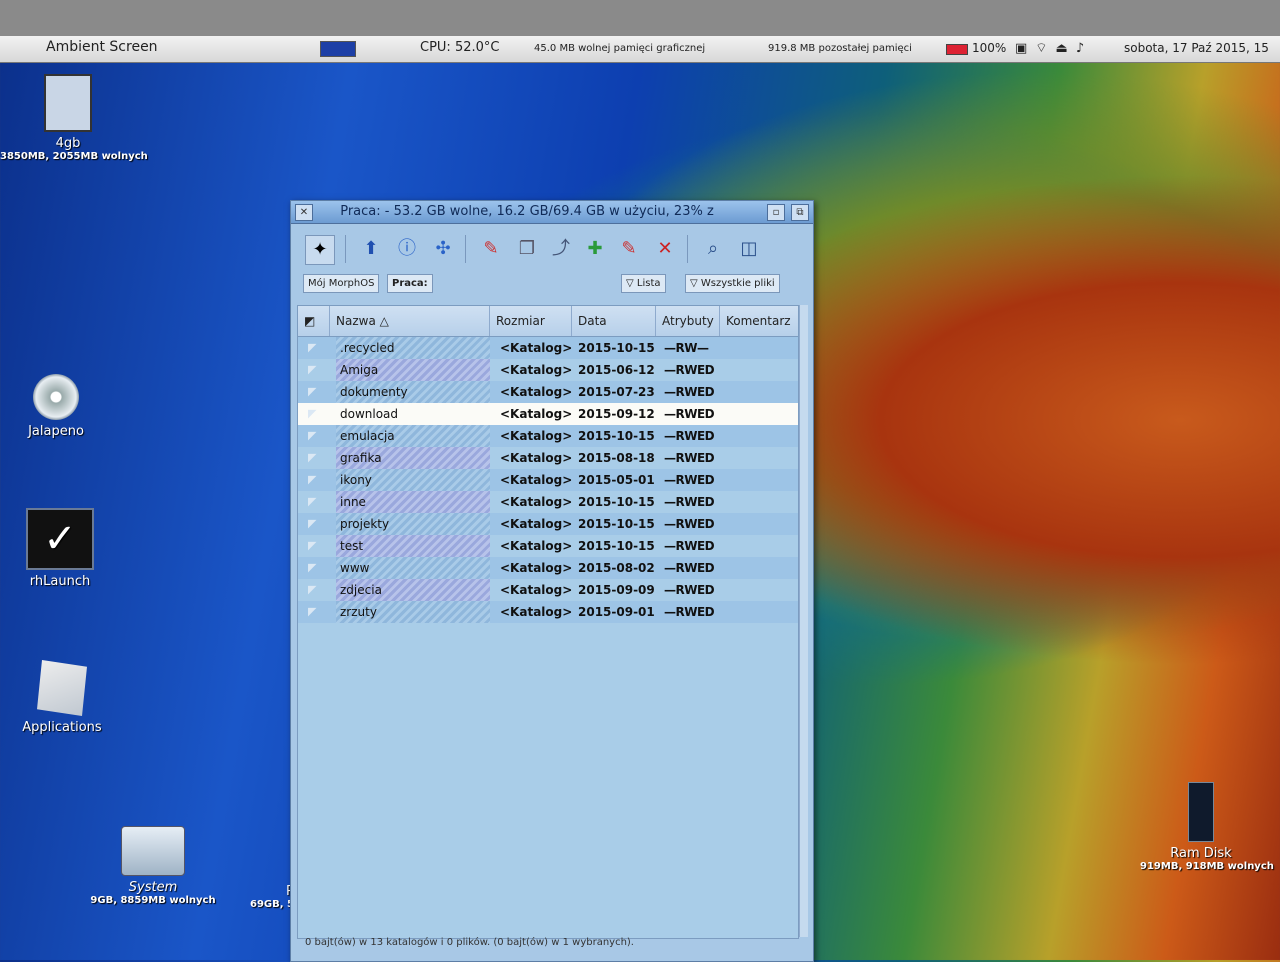  I want to click on header-komentarz: Komentarz, so click(759, 321).